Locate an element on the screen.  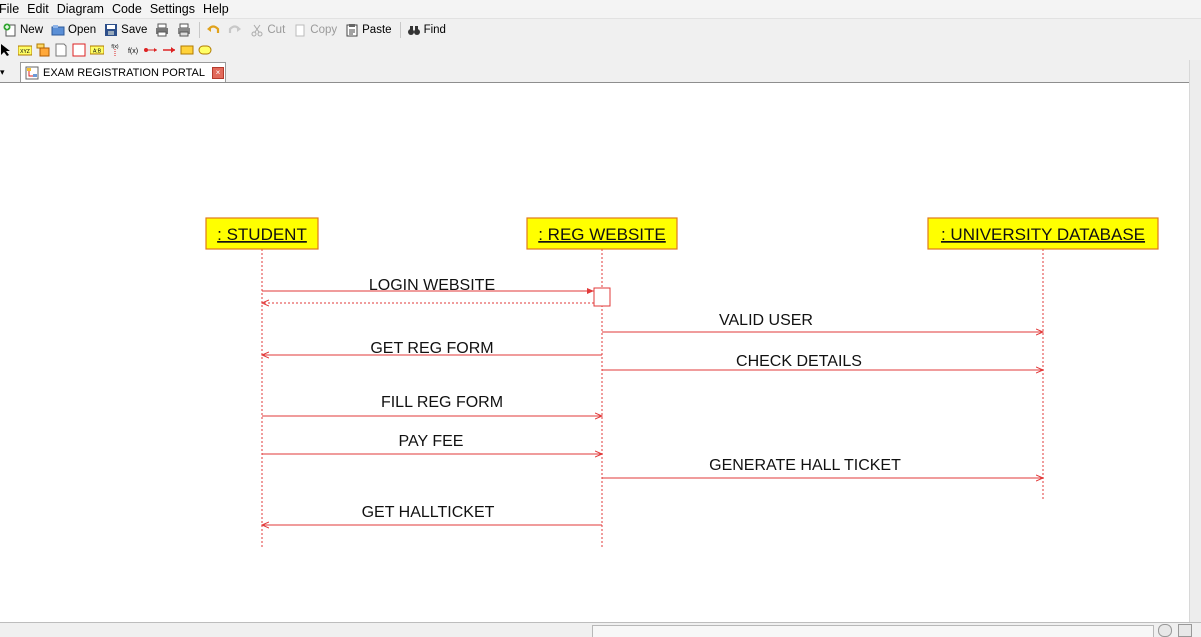
document-tab-bar: ▾ EXAM REGISTRATION PORTAL × is located at coordinates (594, 71).